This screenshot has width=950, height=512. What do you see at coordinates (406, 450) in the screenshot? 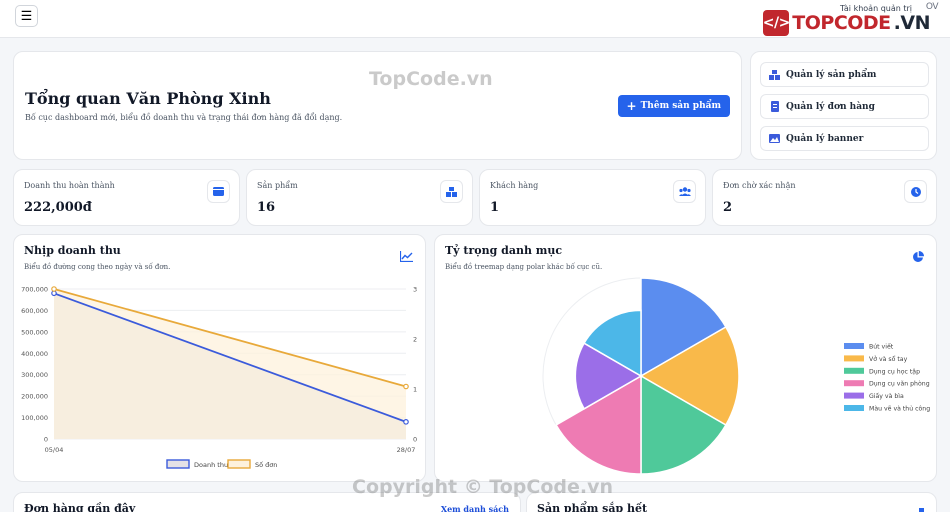
I see `x-tick-label: 28/07` at bounding box center [406, 450].